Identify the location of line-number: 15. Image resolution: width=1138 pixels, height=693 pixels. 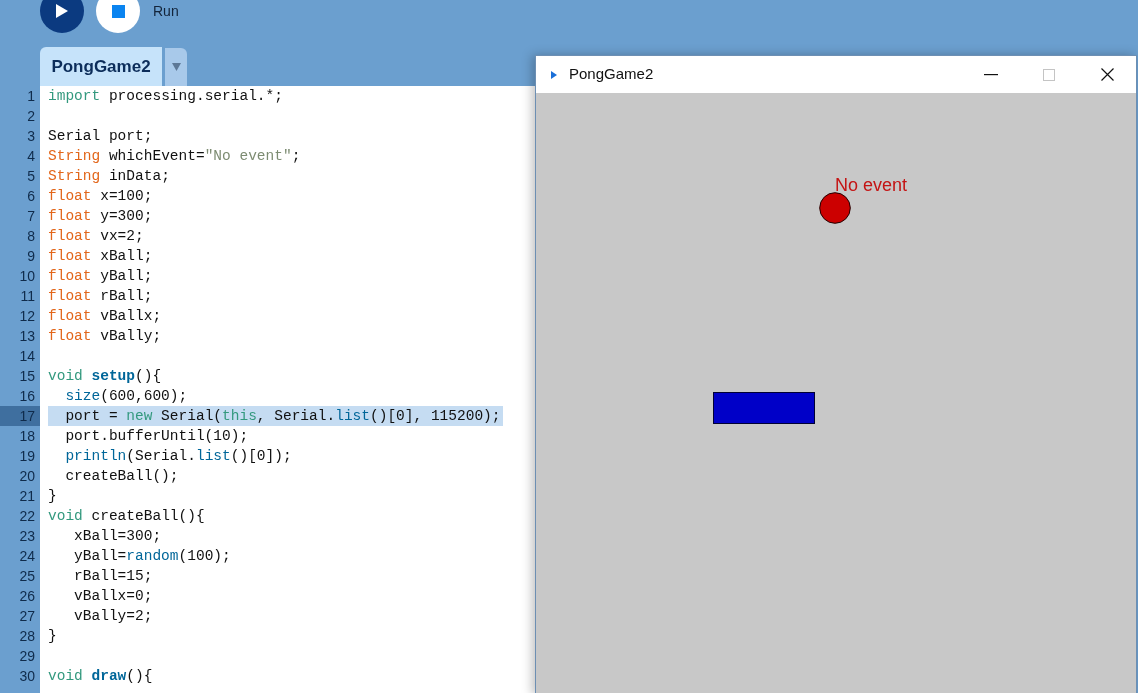
(27, 376).